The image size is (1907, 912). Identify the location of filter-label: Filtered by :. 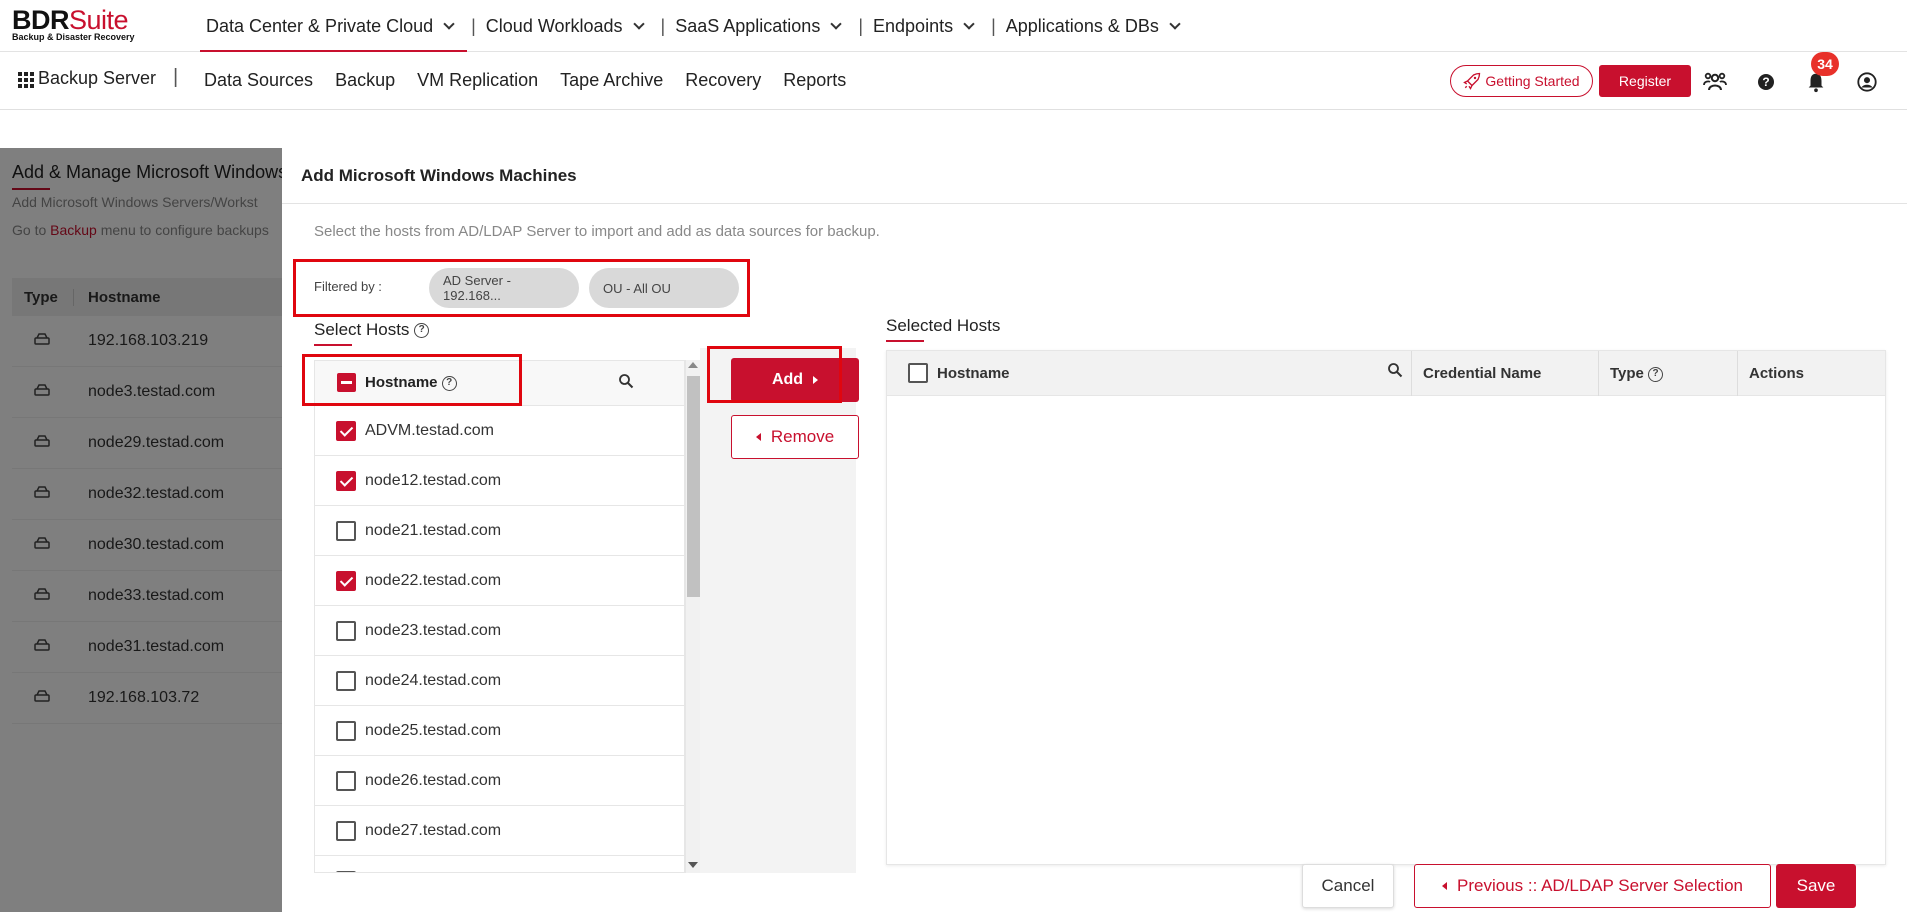
(348, 286).